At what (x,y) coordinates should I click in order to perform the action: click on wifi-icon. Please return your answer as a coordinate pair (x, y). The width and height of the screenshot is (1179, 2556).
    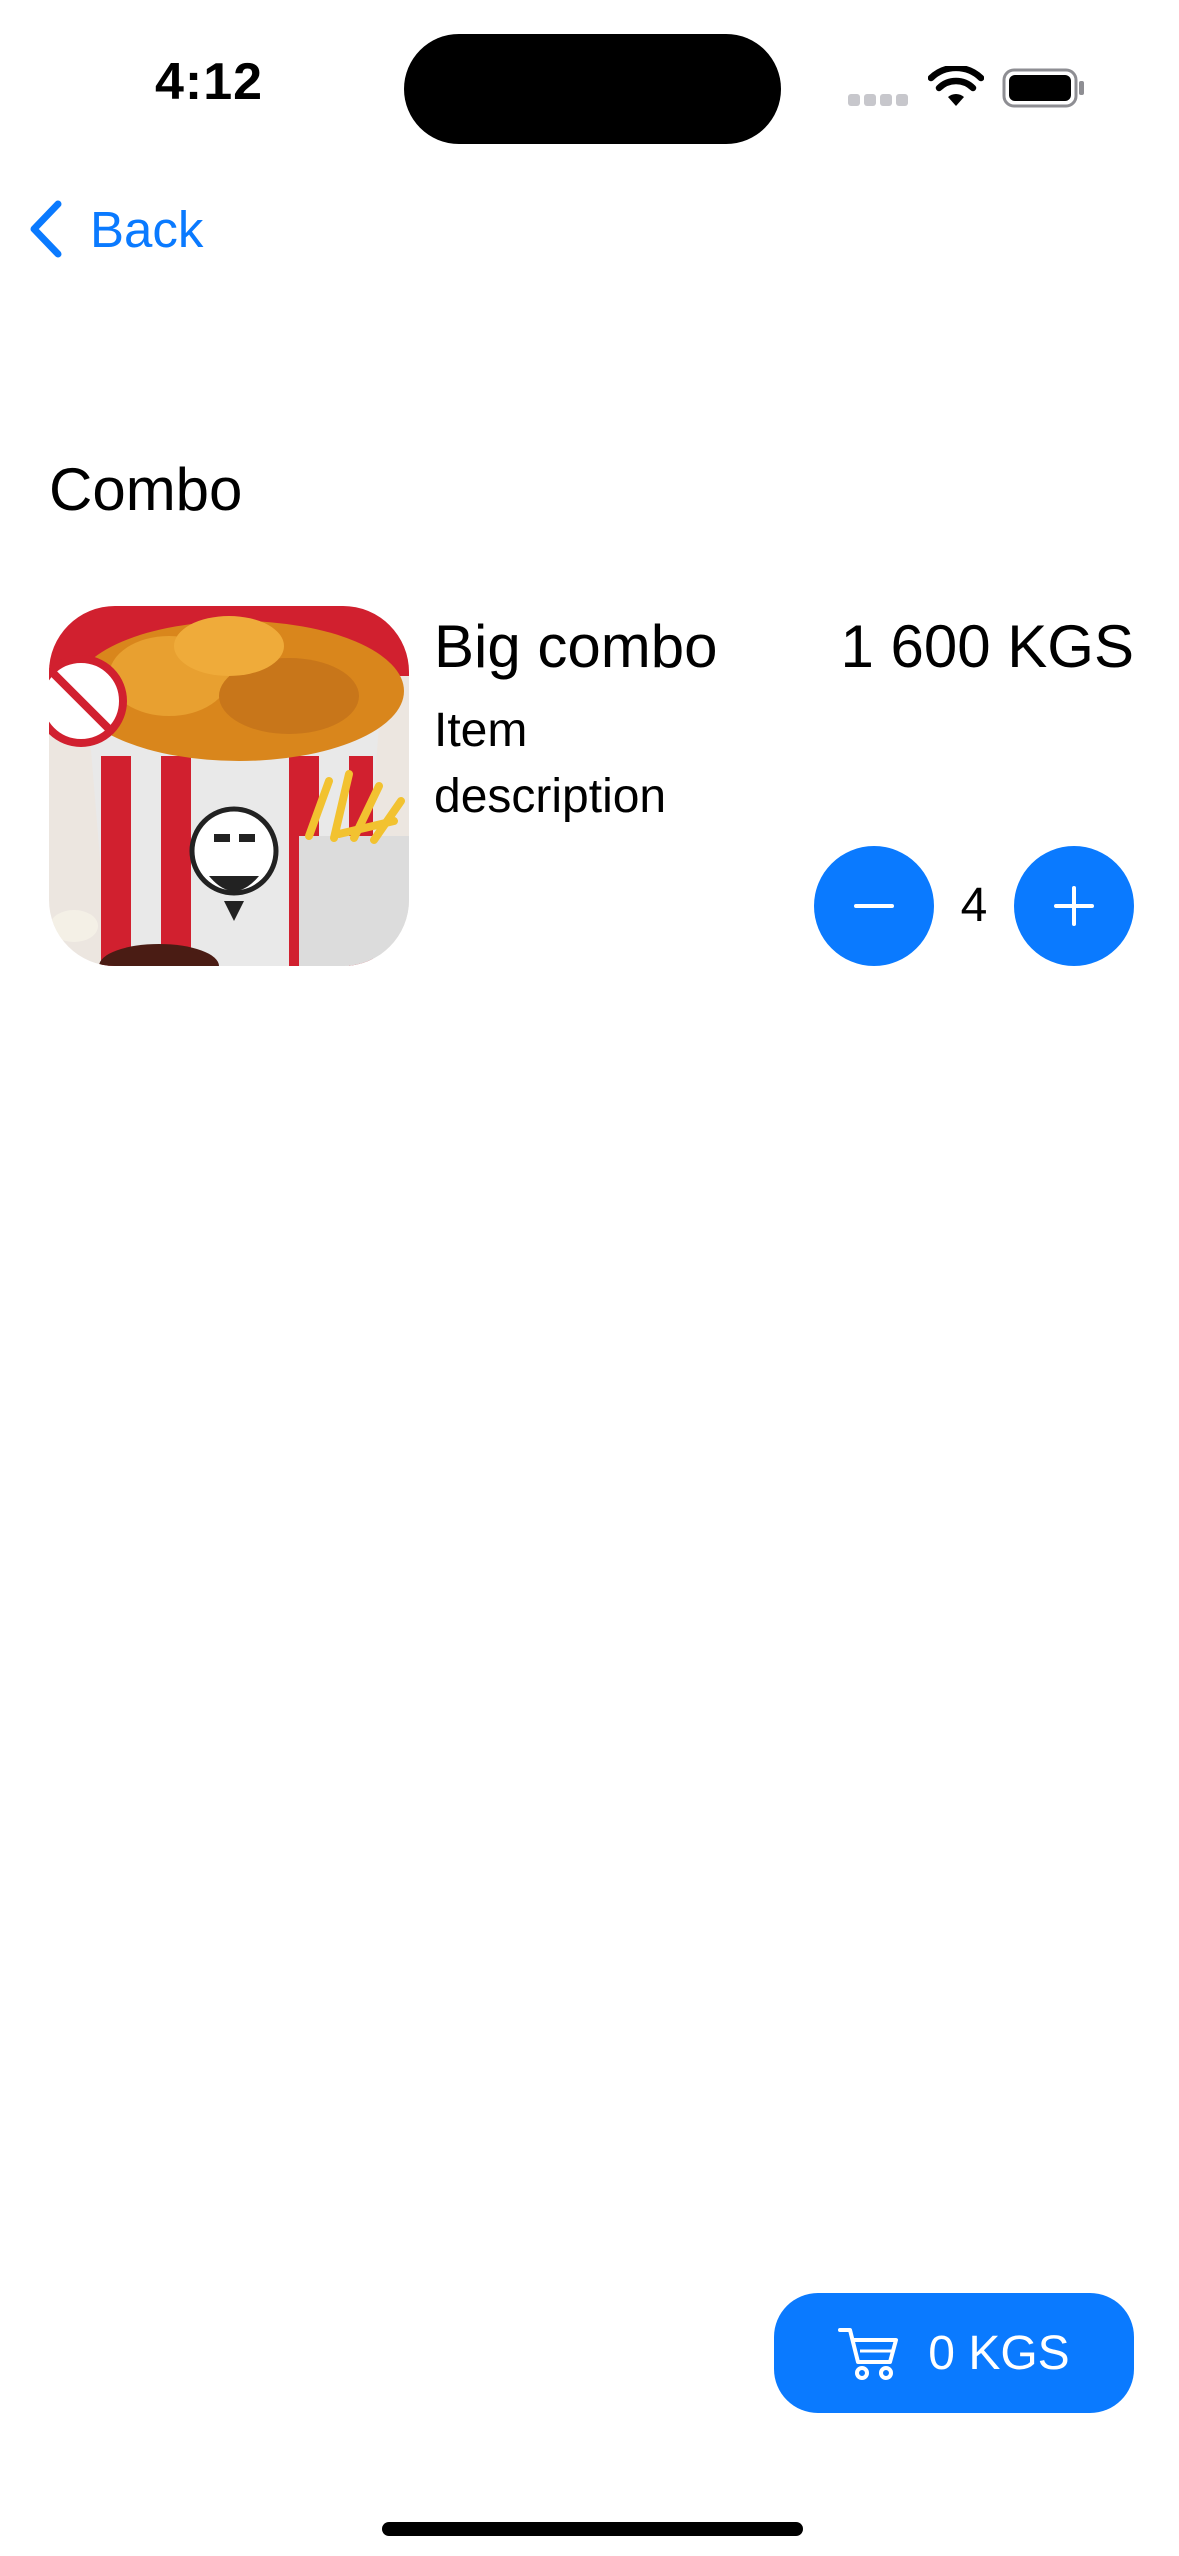
    Looking at the image, I should click on (956, 86).